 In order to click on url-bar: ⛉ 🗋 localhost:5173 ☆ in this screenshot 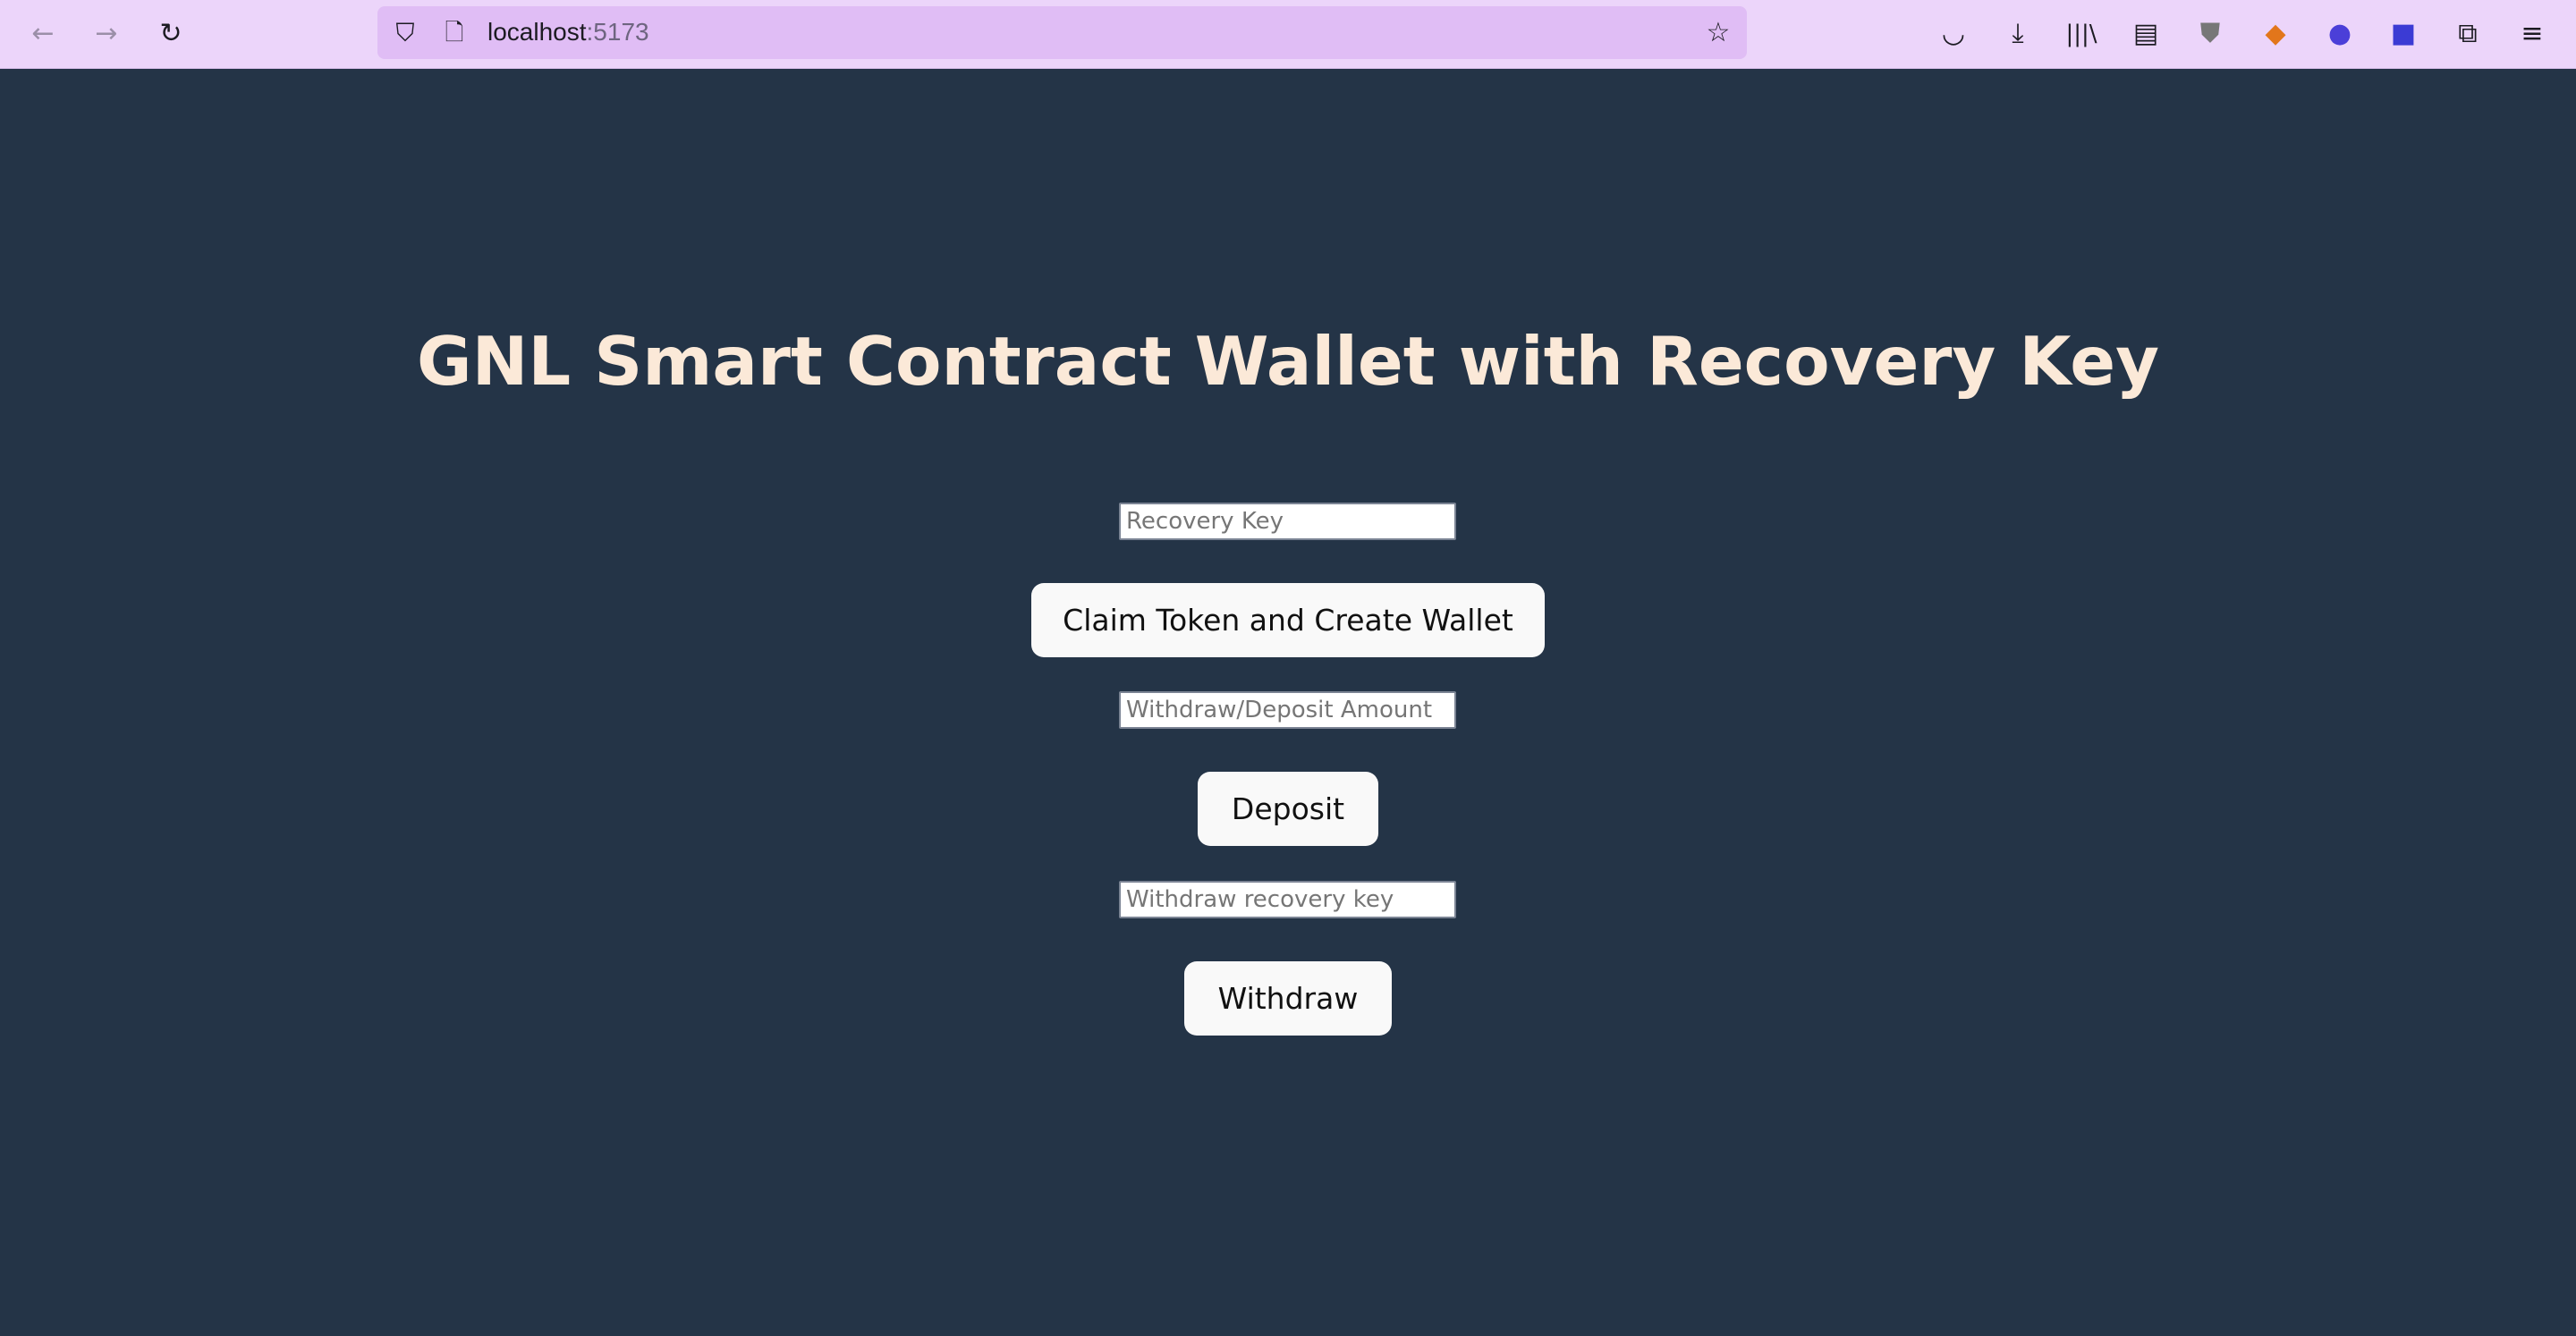, I will do `click(1062, 32)`.